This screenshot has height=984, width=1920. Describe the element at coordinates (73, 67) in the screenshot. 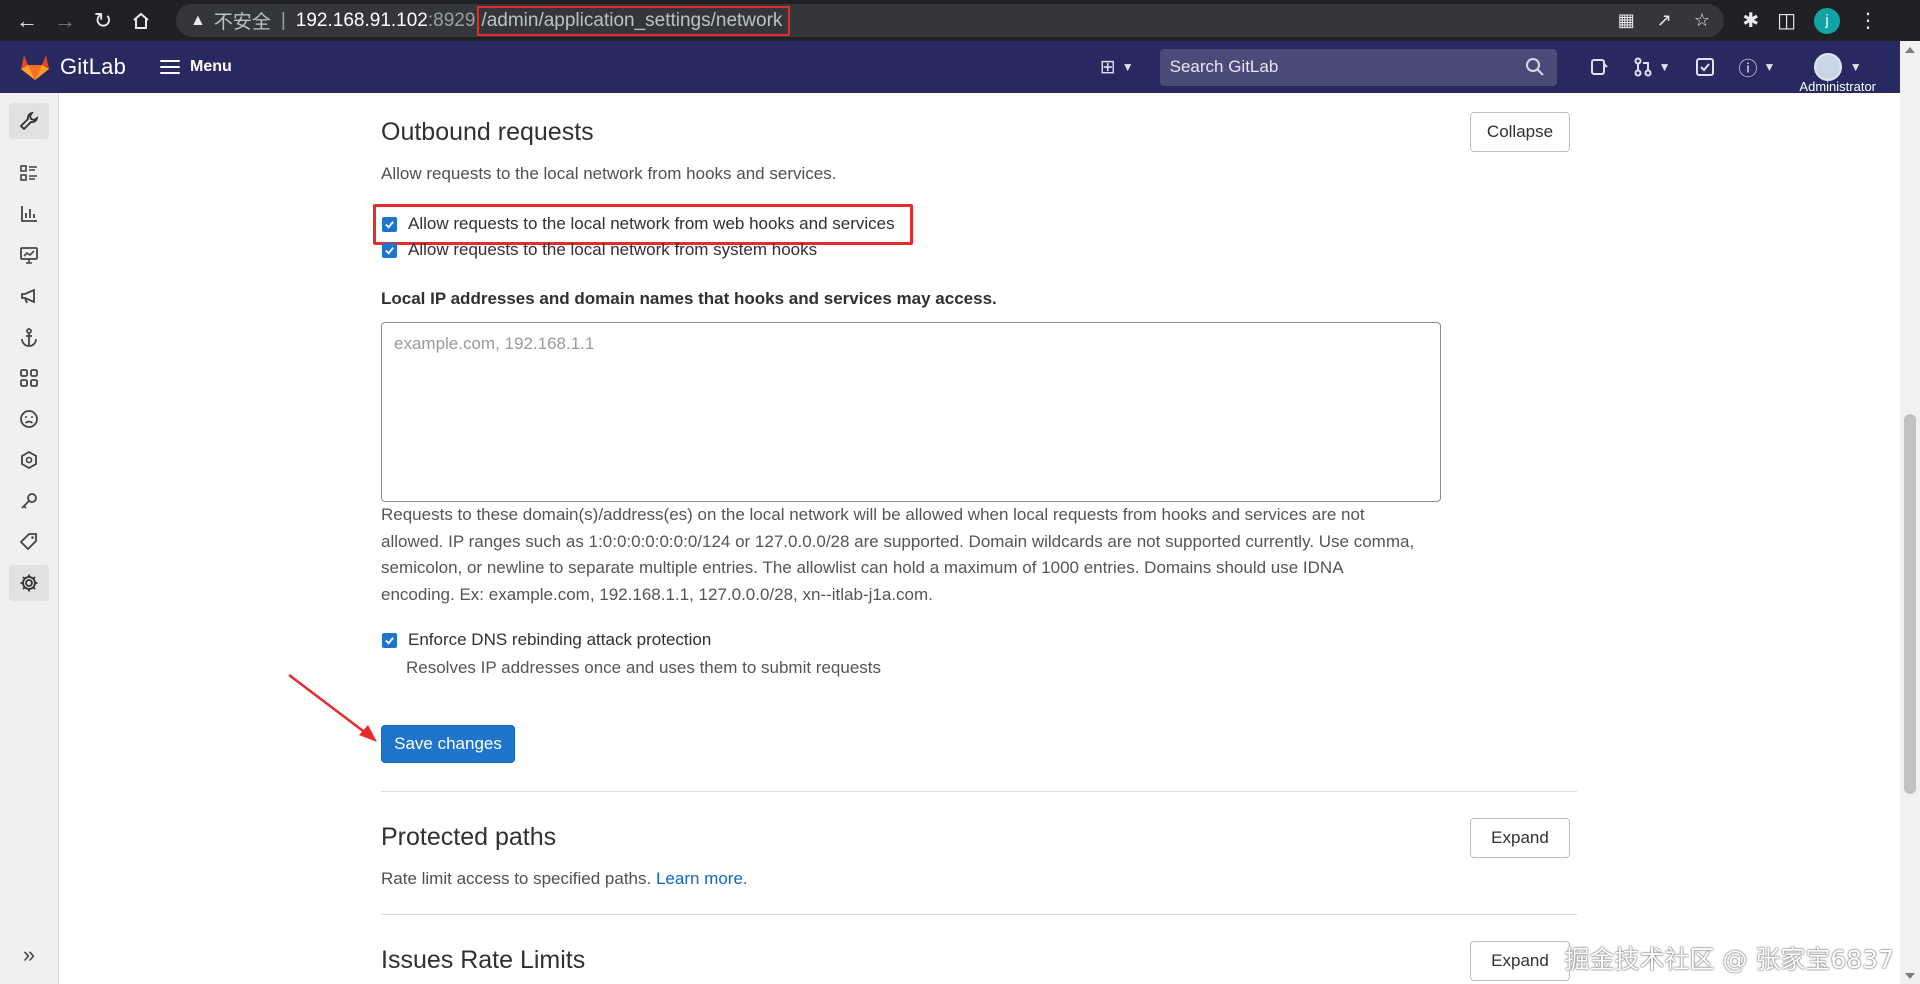

I see `gitlab-home-link: GitLab` at that location.